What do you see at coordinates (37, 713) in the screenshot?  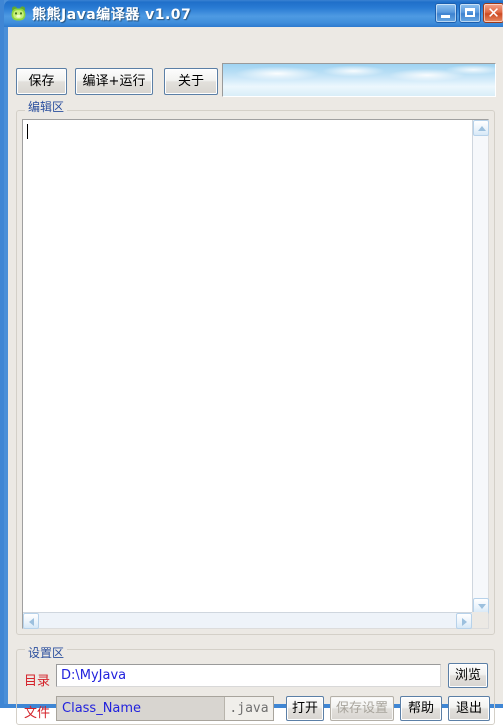 I see `file-label: 文件` at bounding box center [37, 713].